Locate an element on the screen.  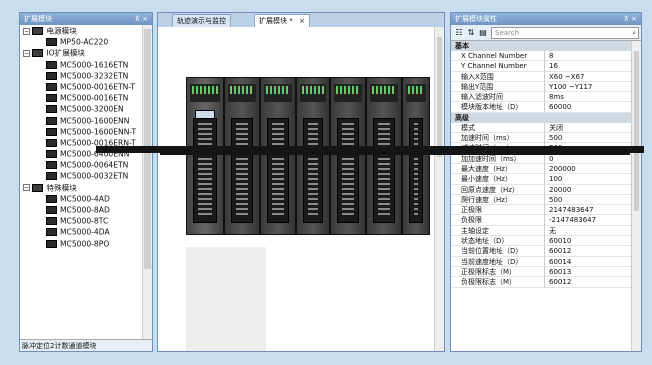
property-row: 负极限 -2147483647 is located at coordinates (541, 220).